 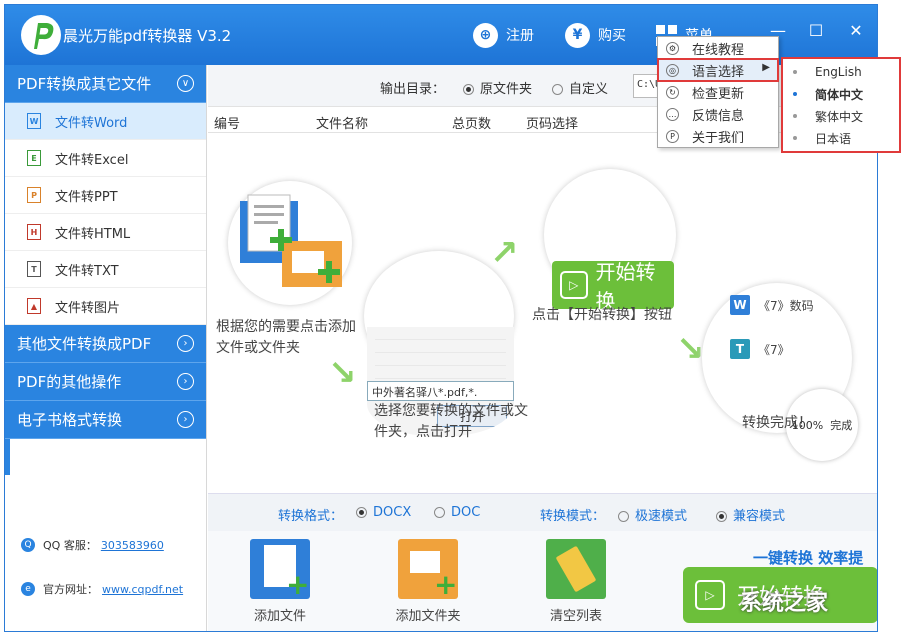 I want to click on format-docx-radio: DOCX, so click(x=383, y=512).